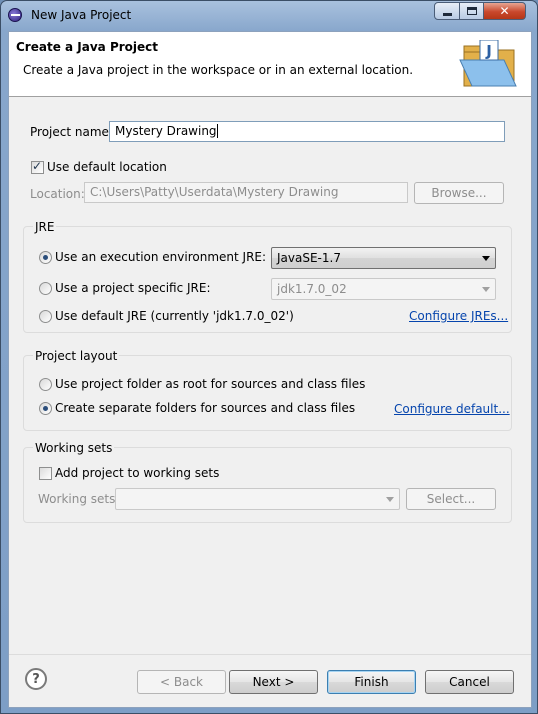 The height and width of the screenshot is (714, 538). What do you see at coordinates (447, 14) in the screenshot?
I see `minimize-icon` at bounding box center [447, 14].